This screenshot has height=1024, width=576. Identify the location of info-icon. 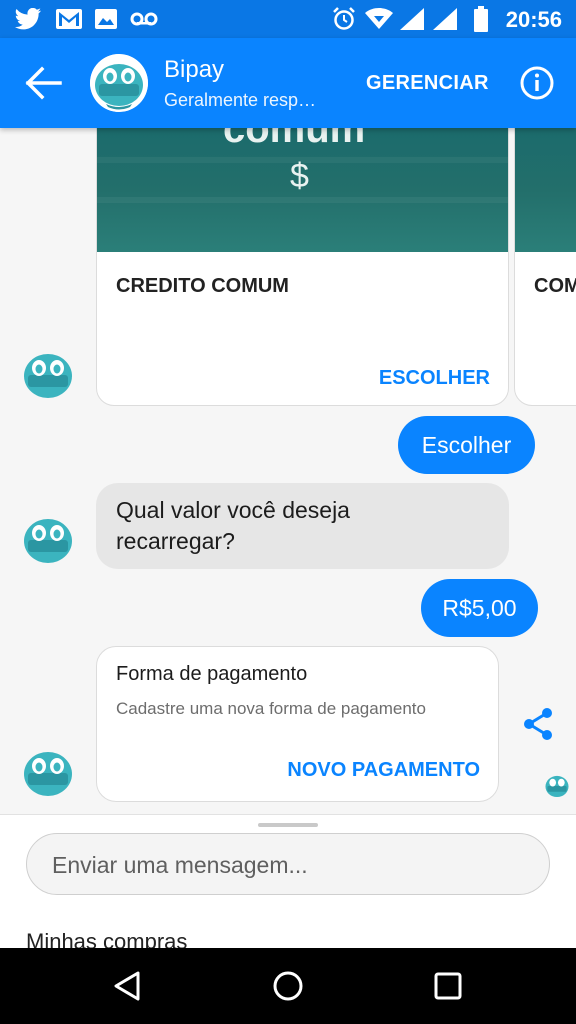
(537, 83).